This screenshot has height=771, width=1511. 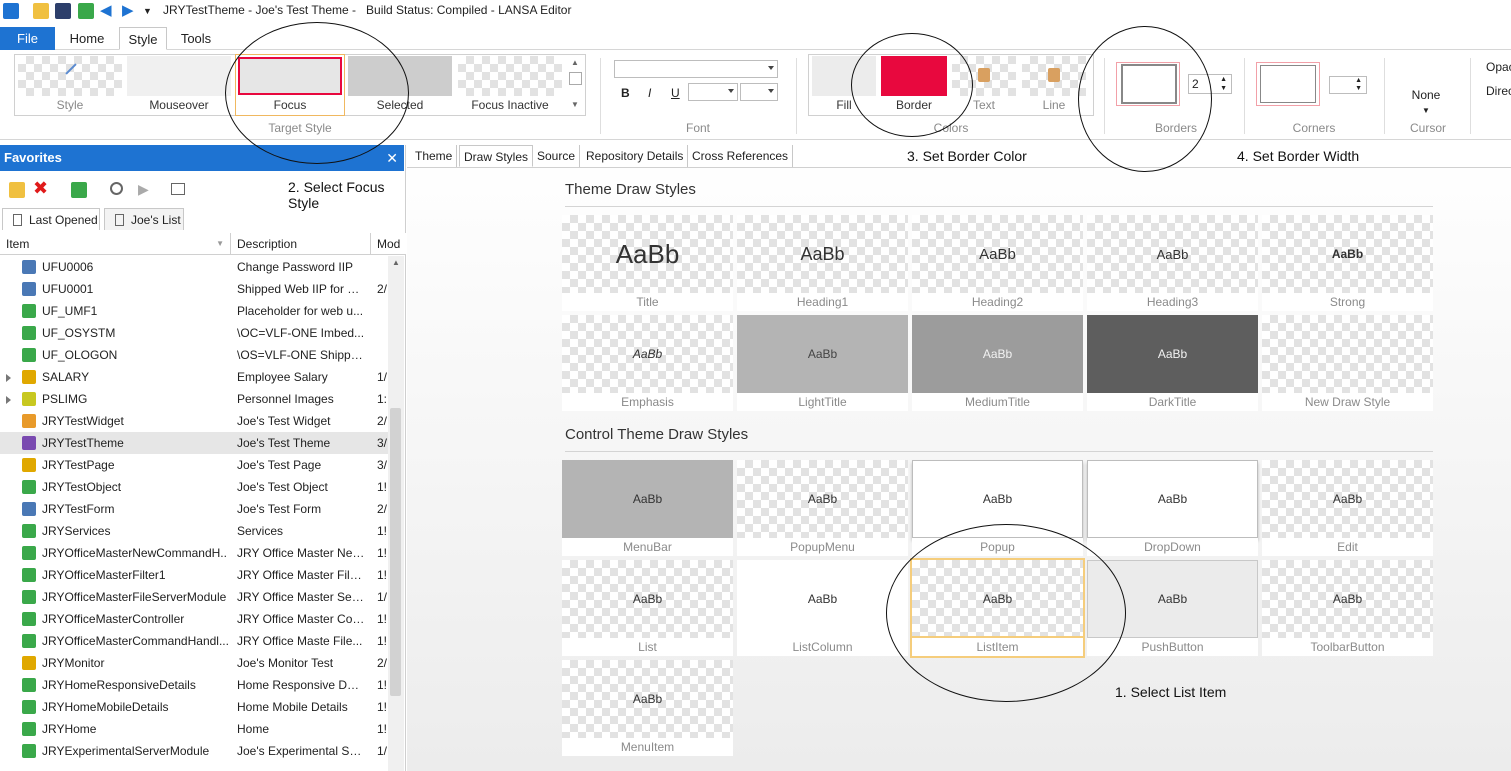 I want to click on control-style-popupmenu: AaBb PopupMenu, so click(x=822, y=508).